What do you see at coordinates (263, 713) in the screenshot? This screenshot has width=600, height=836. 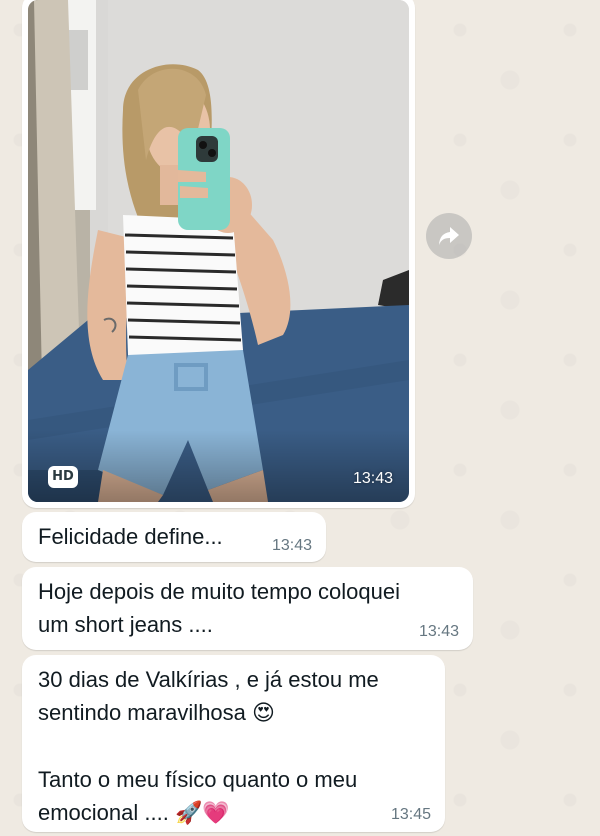 I see `heart-eyes-emoji-icon: 😍` at bounding box center [263, 713].